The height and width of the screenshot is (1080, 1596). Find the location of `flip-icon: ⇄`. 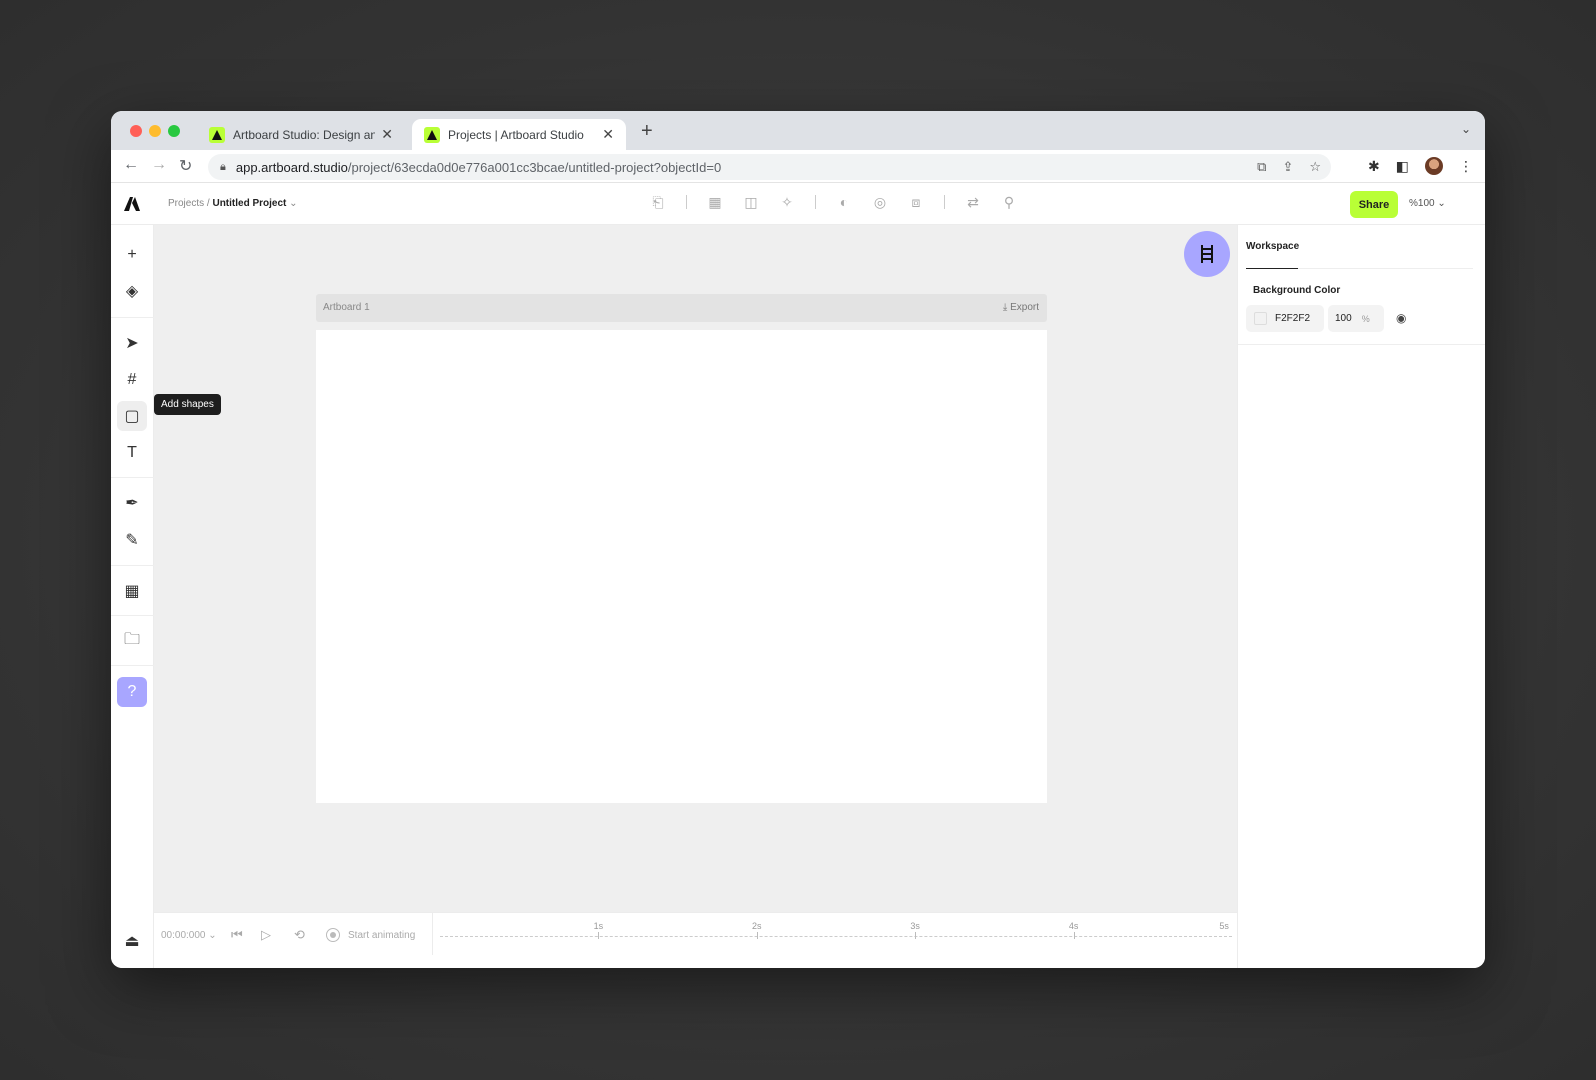

flip-icon: ⇄ is located at coordinates (973, 202).